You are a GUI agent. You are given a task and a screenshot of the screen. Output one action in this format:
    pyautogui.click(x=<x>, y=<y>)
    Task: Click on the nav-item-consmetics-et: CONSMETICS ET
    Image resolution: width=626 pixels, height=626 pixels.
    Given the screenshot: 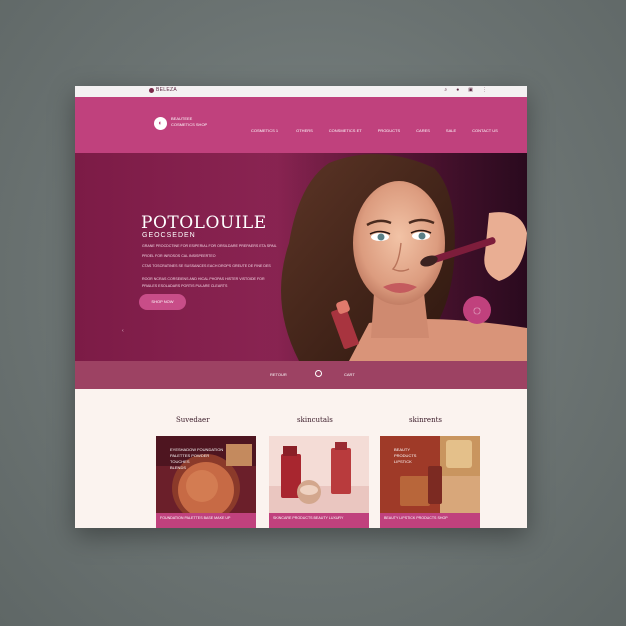 What is the action you would take?
    pyautogui.click(x=345, y=130)
    